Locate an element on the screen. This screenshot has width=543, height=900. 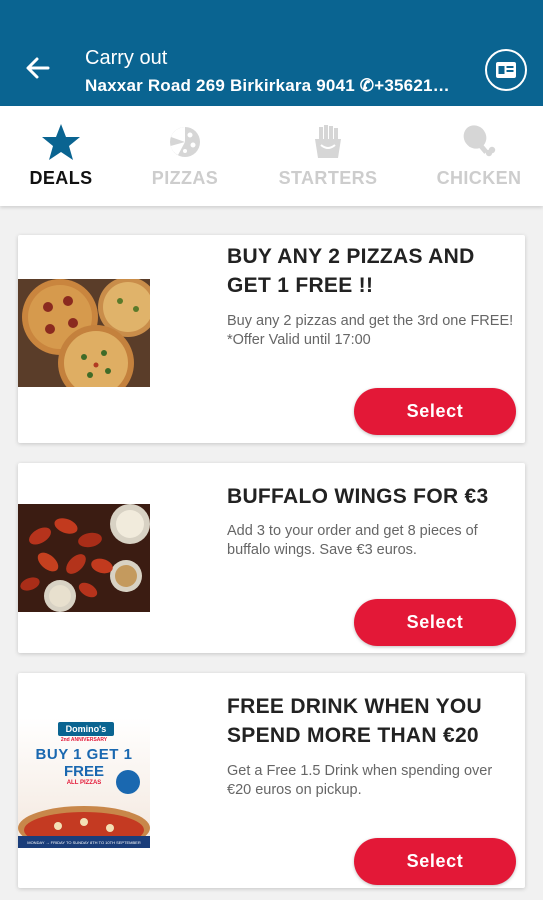
back-button is located at coordinates (38, 68).